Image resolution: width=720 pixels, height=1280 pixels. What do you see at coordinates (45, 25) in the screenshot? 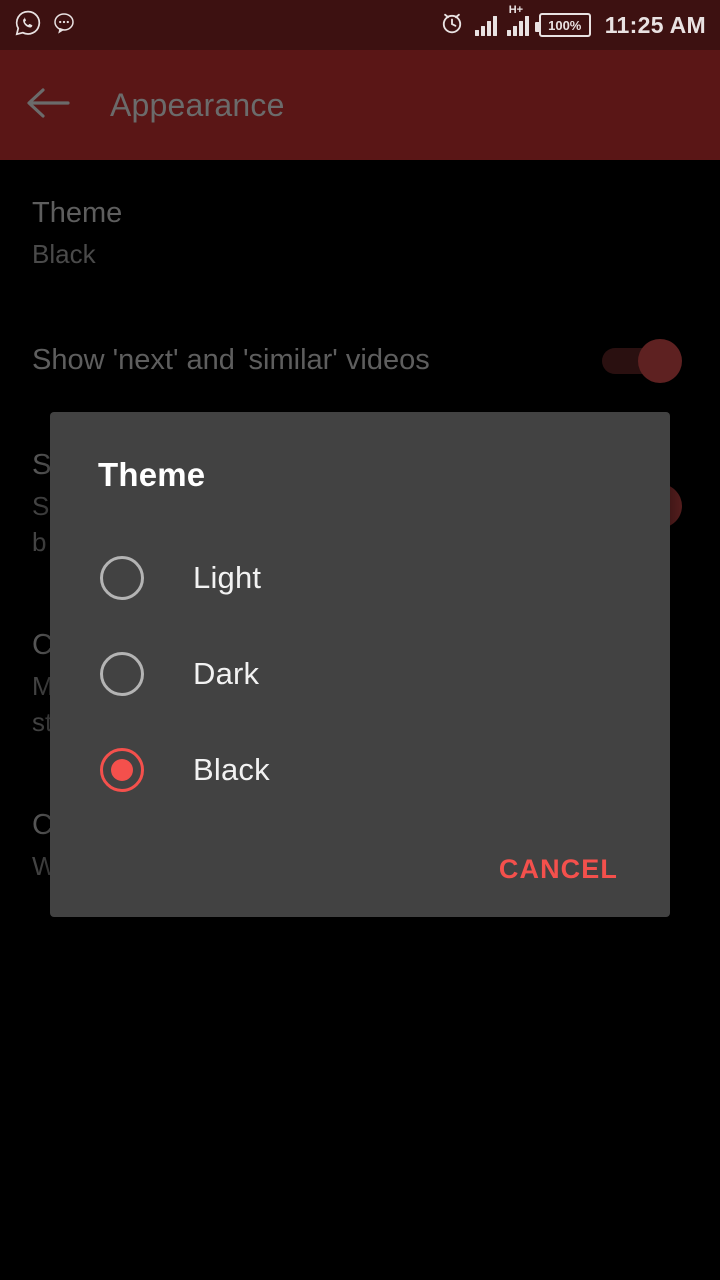
I see `status-bar-notifications` at bounding box center [45, 25].